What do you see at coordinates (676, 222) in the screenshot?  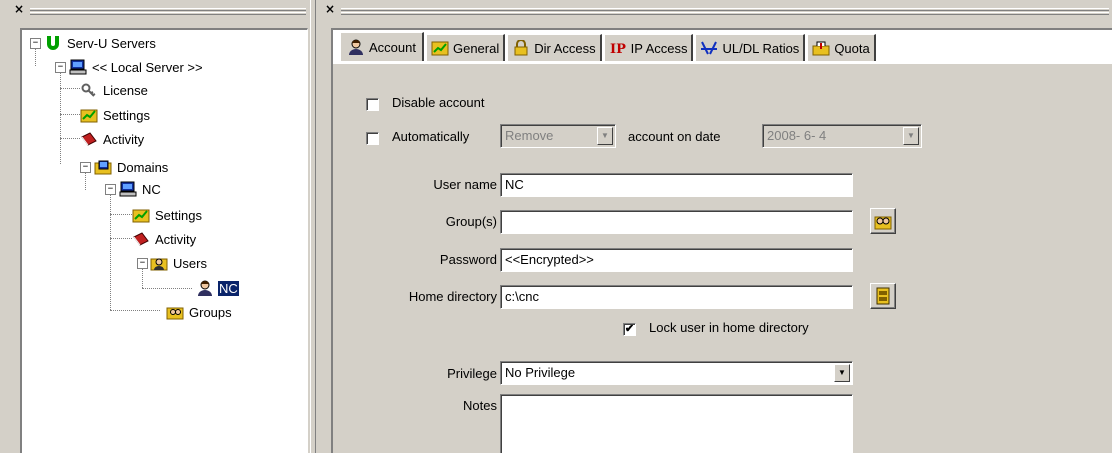 I see `groups-input` at bounding box center [676, 222].